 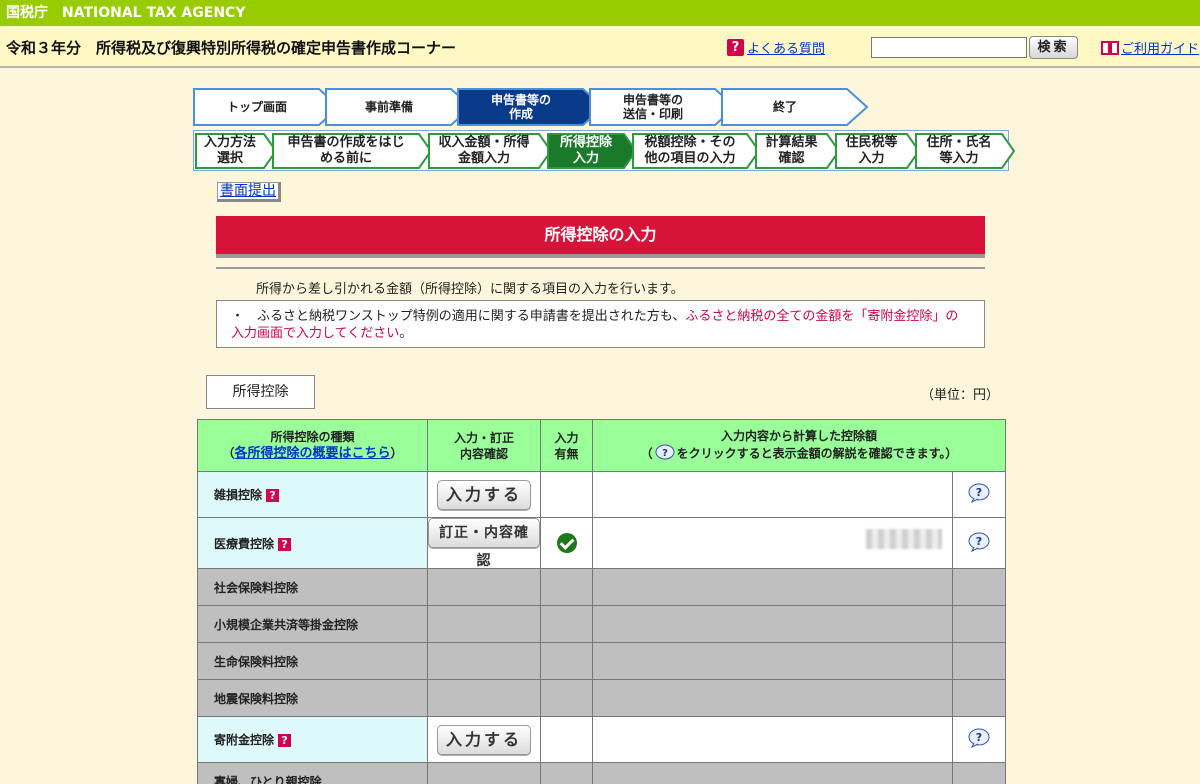 I want to click on deduction-name-cell: 小規模企業共済等掛金控除, so click(x=312, y=624).